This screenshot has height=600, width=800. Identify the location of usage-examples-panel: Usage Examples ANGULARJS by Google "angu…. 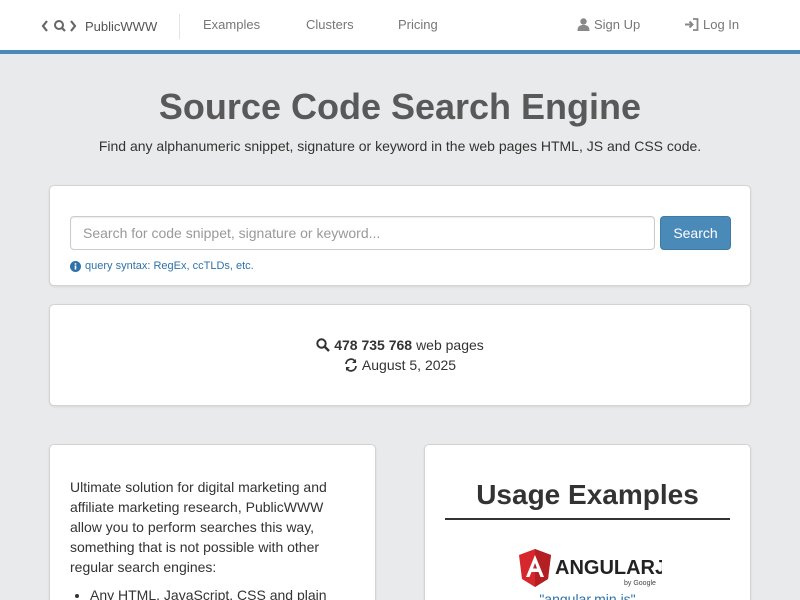
(587, 522).